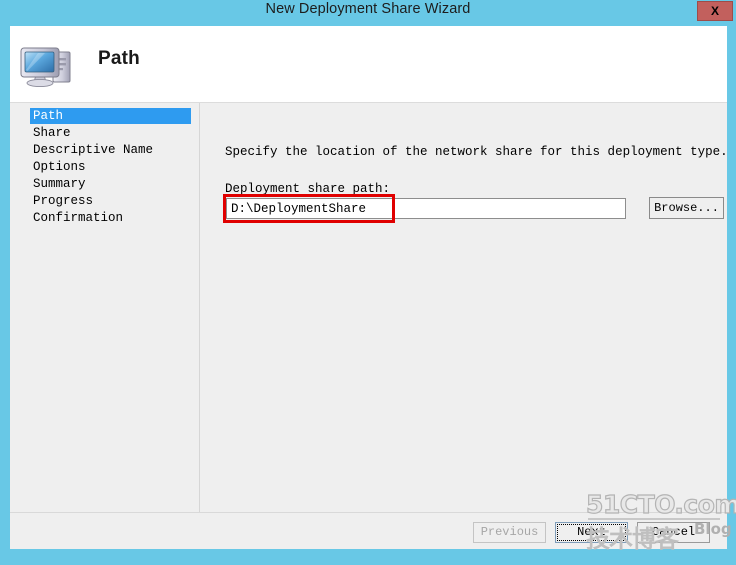  Describe the element at coordinates (368, 530) in the screenshot. I see `wizard-footer: Previous Next Cancel` at that location.